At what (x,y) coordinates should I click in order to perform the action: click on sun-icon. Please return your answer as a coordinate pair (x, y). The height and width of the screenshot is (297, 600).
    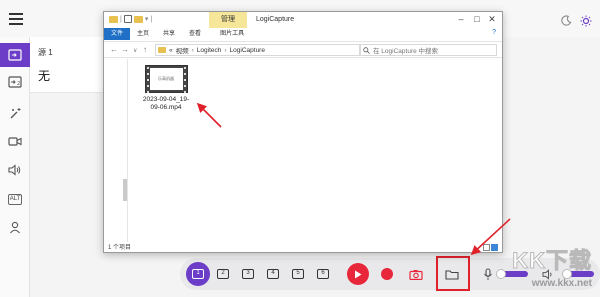
    Looking at the image, I should click on (586, 21).